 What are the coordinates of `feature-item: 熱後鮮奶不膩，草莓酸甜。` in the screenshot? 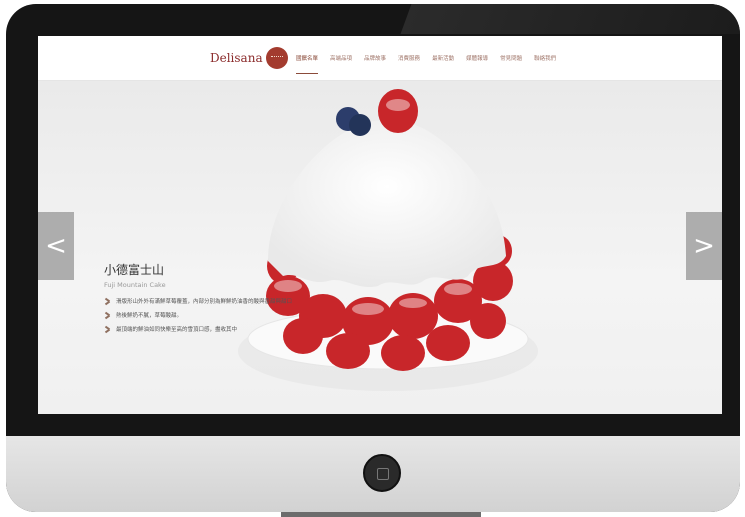 It's located at (198, 315).